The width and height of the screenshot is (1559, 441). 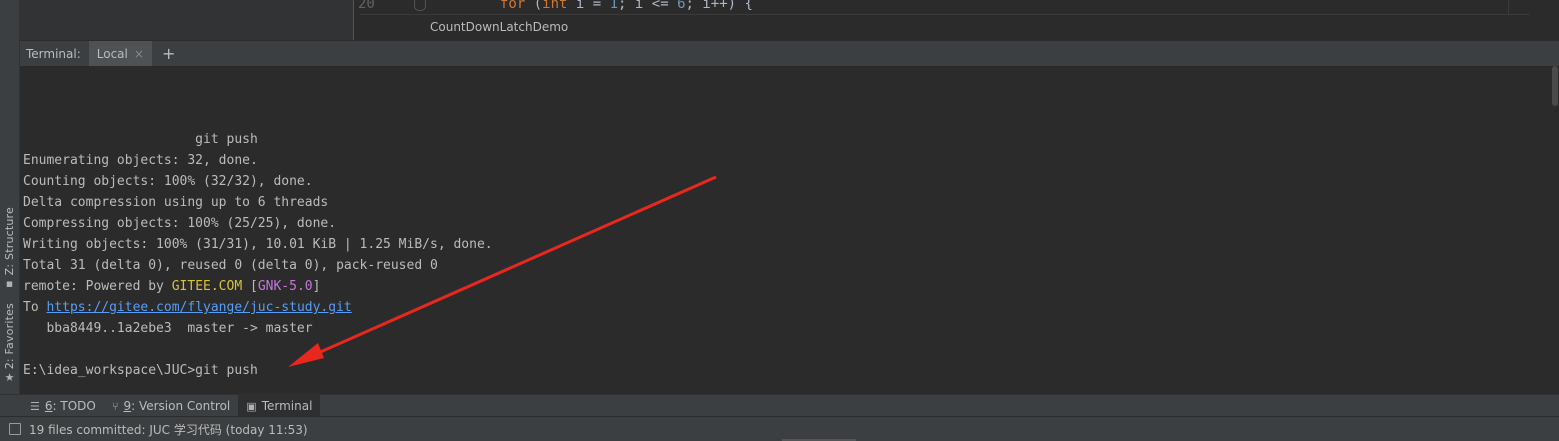 I want to click on editor-breadcrumb: CountDownLatchDemo, so click(x=499, y=27).